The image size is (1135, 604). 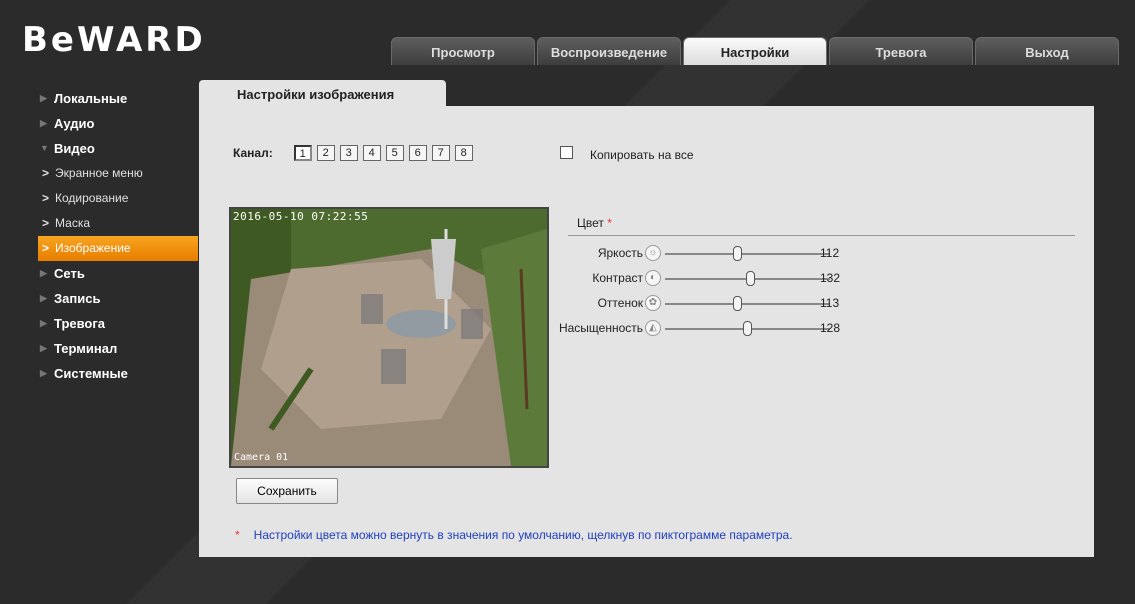 I want to click on slider-hue: Оттенок ✿ 113, so click(x=715, y=304).